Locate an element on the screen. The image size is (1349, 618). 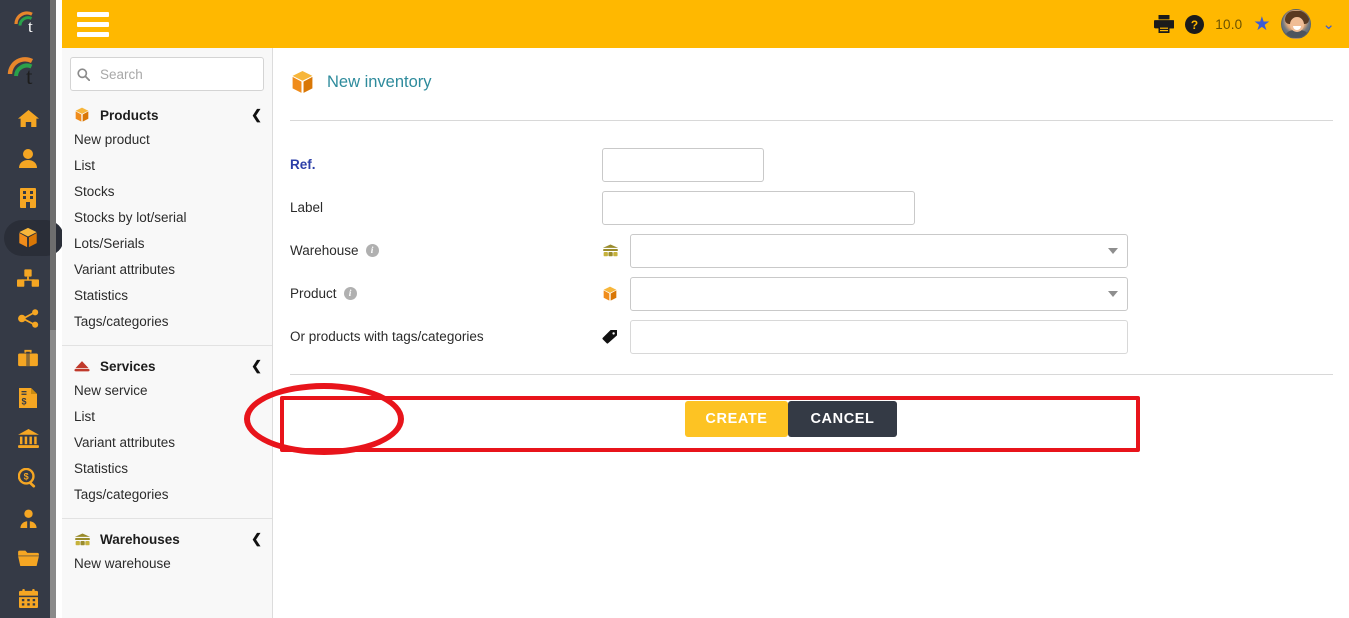
svg-text: t is located at coordinates (30, 26).